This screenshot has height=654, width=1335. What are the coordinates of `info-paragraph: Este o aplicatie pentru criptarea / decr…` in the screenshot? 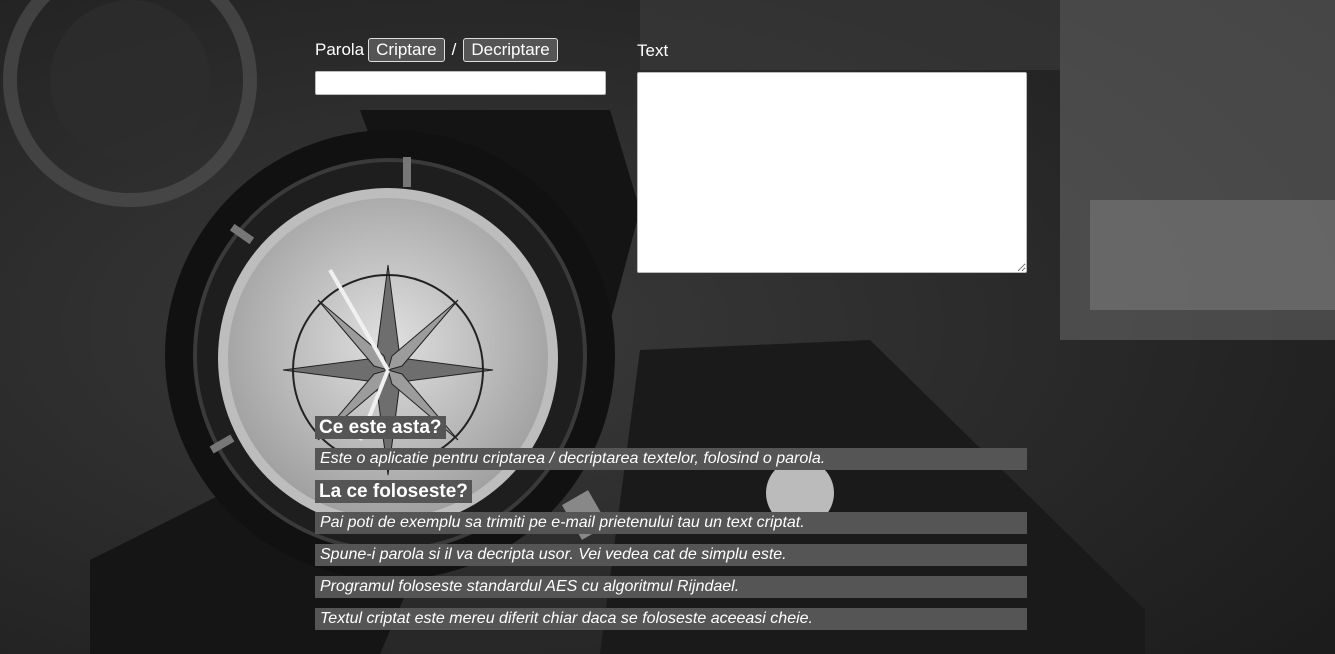 It's located at (671, 459).